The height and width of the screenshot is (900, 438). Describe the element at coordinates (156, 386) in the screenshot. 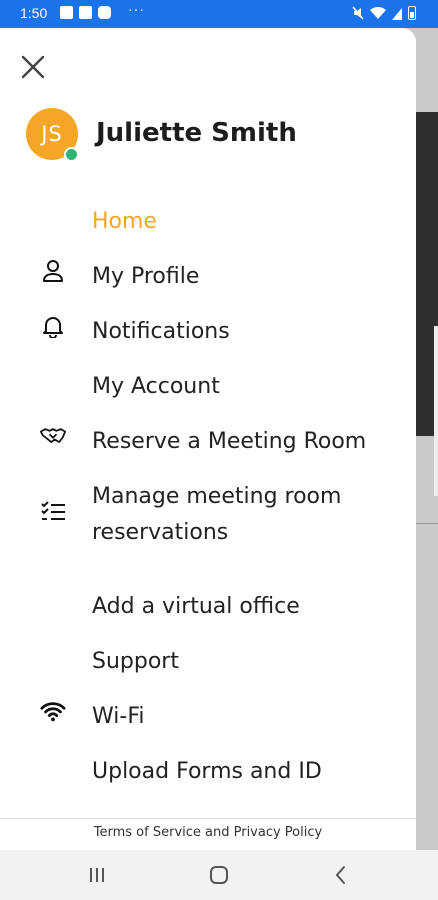

I see `menu-item-label: My Account` at that location.